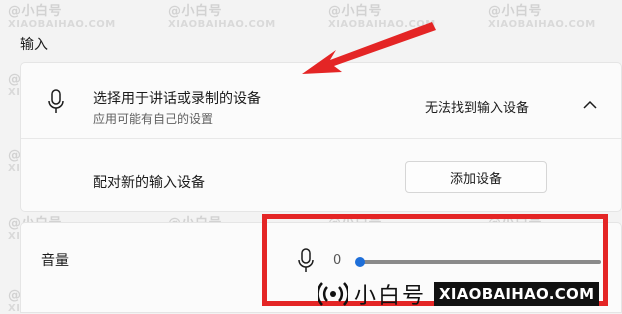  I want to click on brand-name: 小白号, so click(390, 296).